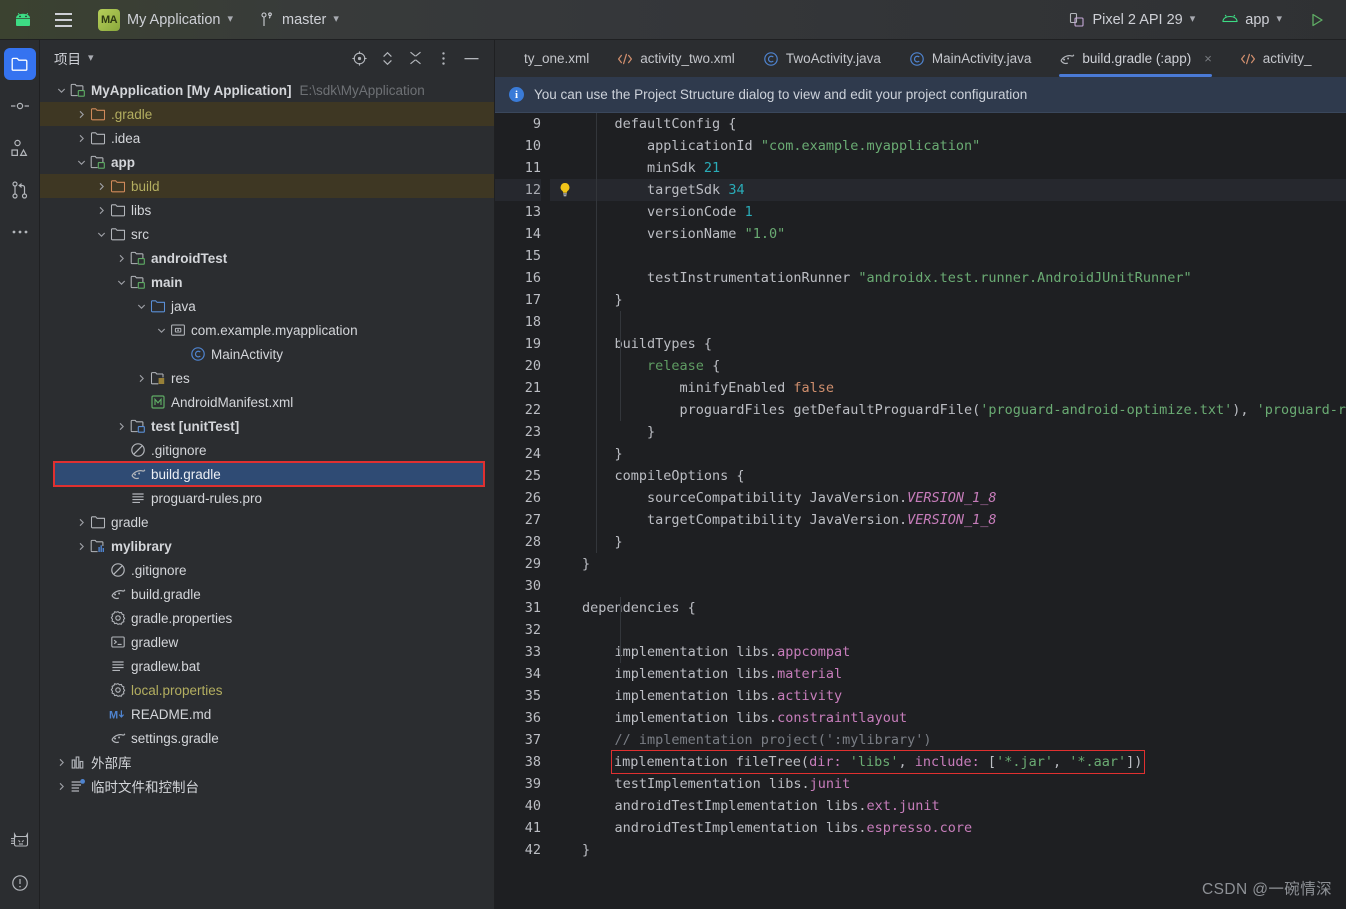 The image size is (1346, 909). I want to click on editor-tab: activity_, so click(1276, 58).